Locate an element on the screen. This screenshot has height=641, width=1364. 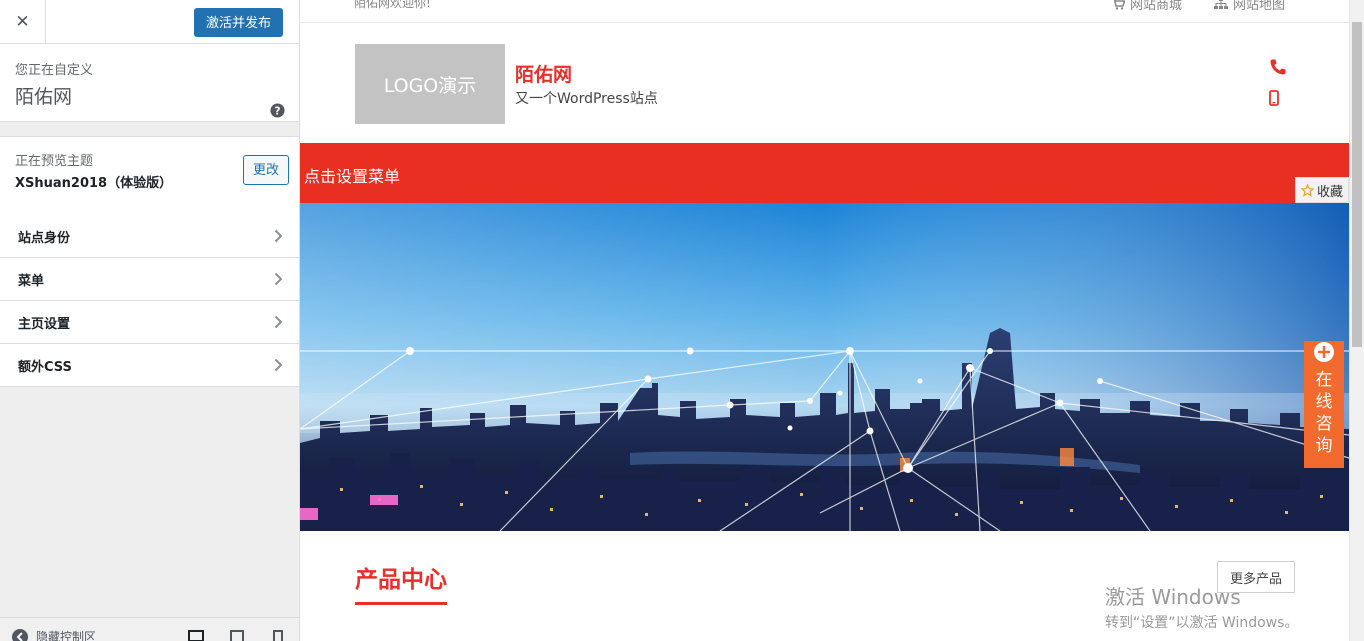
topbar-links: 网站商城 网站地图 is located at coordinates (1198, 6).